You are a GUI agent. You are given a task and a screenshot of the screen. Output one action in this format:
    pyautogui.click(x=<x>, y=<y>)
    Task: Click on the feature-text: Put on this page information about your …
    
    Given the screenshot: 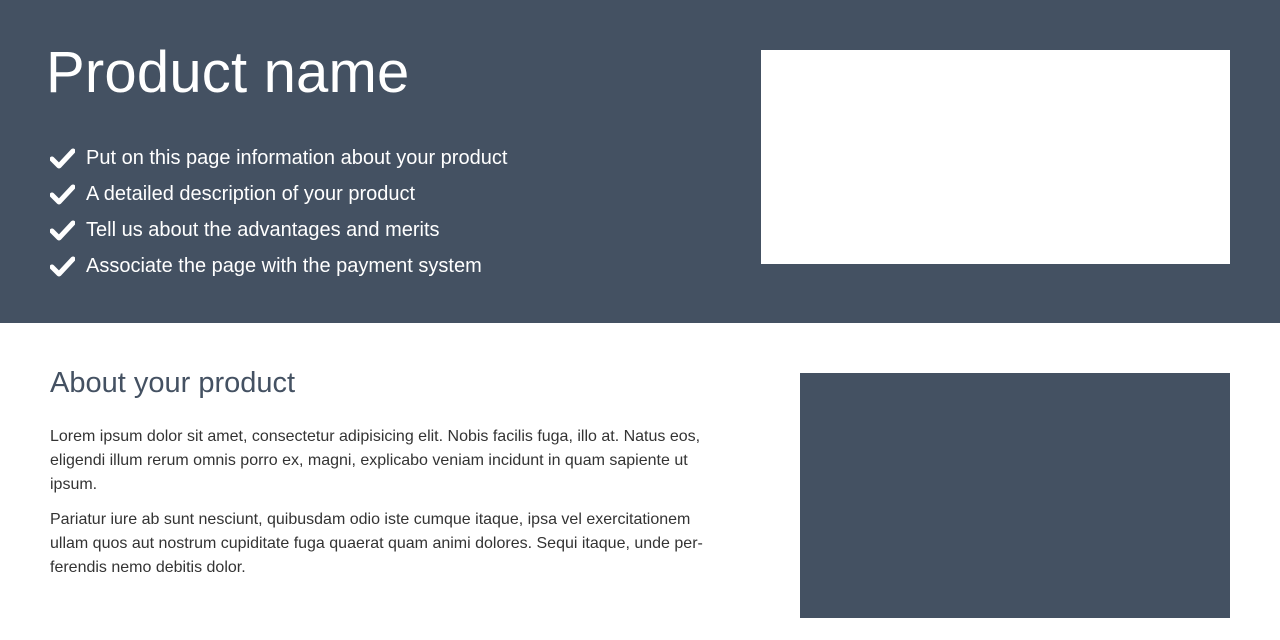 What is the action you would take?
    pyautogui.click(x=297, y=158)
    